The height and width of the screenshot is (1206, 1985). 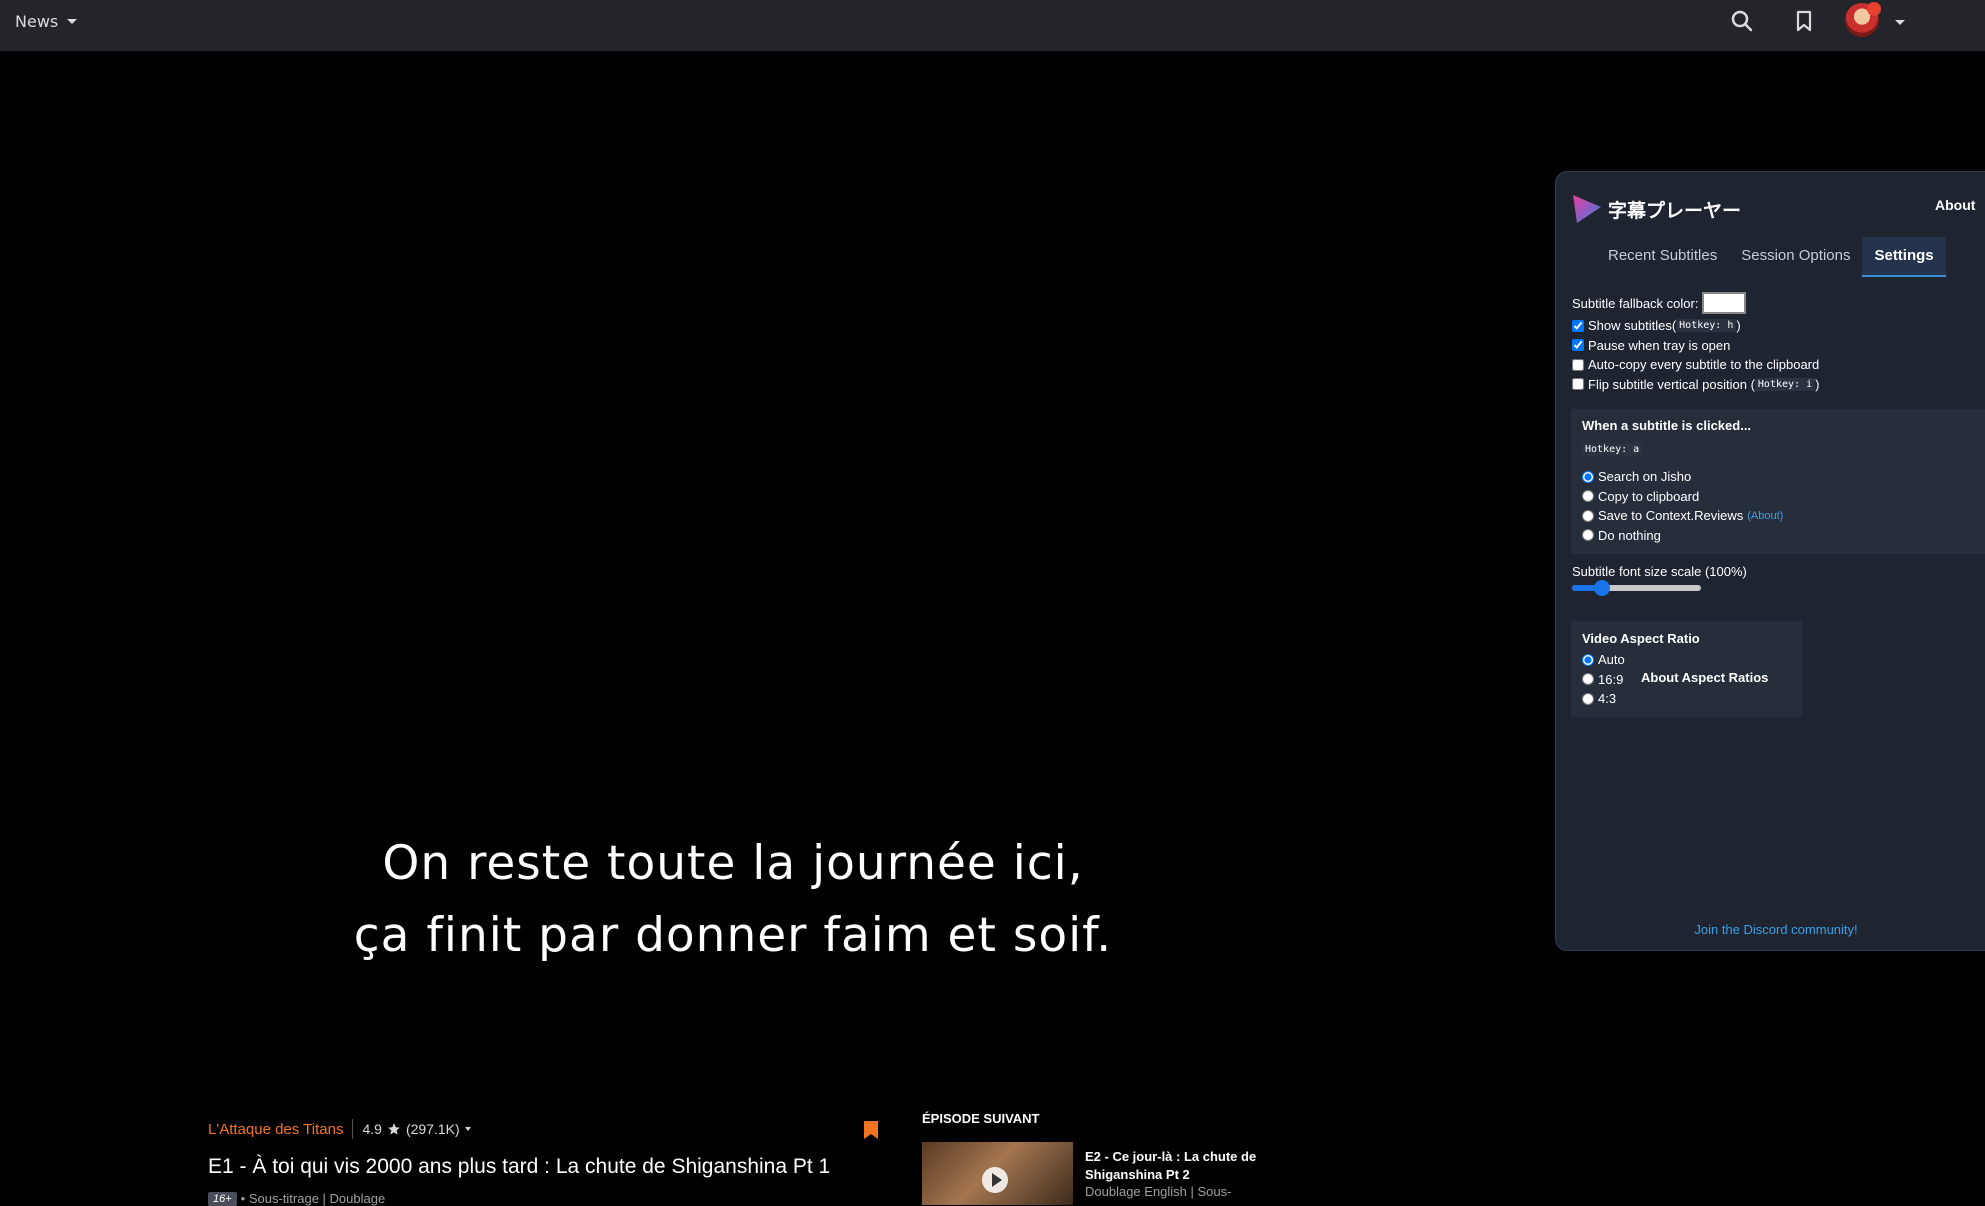 I want to click on show-subtitles-row: Show subtitles(Hotkey: h), so click(x=1778, y=326).